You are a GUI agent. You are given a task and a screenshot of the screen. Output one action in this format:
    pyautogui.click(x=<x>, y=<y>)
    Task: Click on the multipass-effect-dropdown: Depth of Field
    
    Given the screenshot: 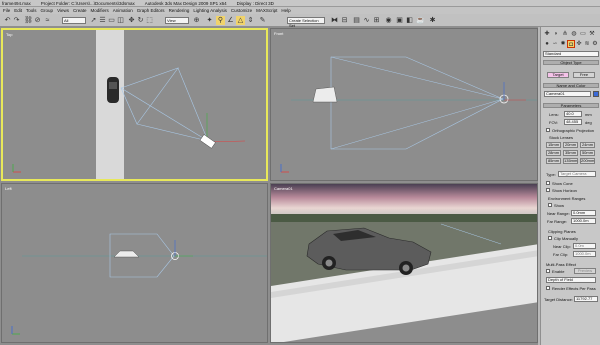 What is the action you would take?
    pyautogui.click(x=571, y=280)
    